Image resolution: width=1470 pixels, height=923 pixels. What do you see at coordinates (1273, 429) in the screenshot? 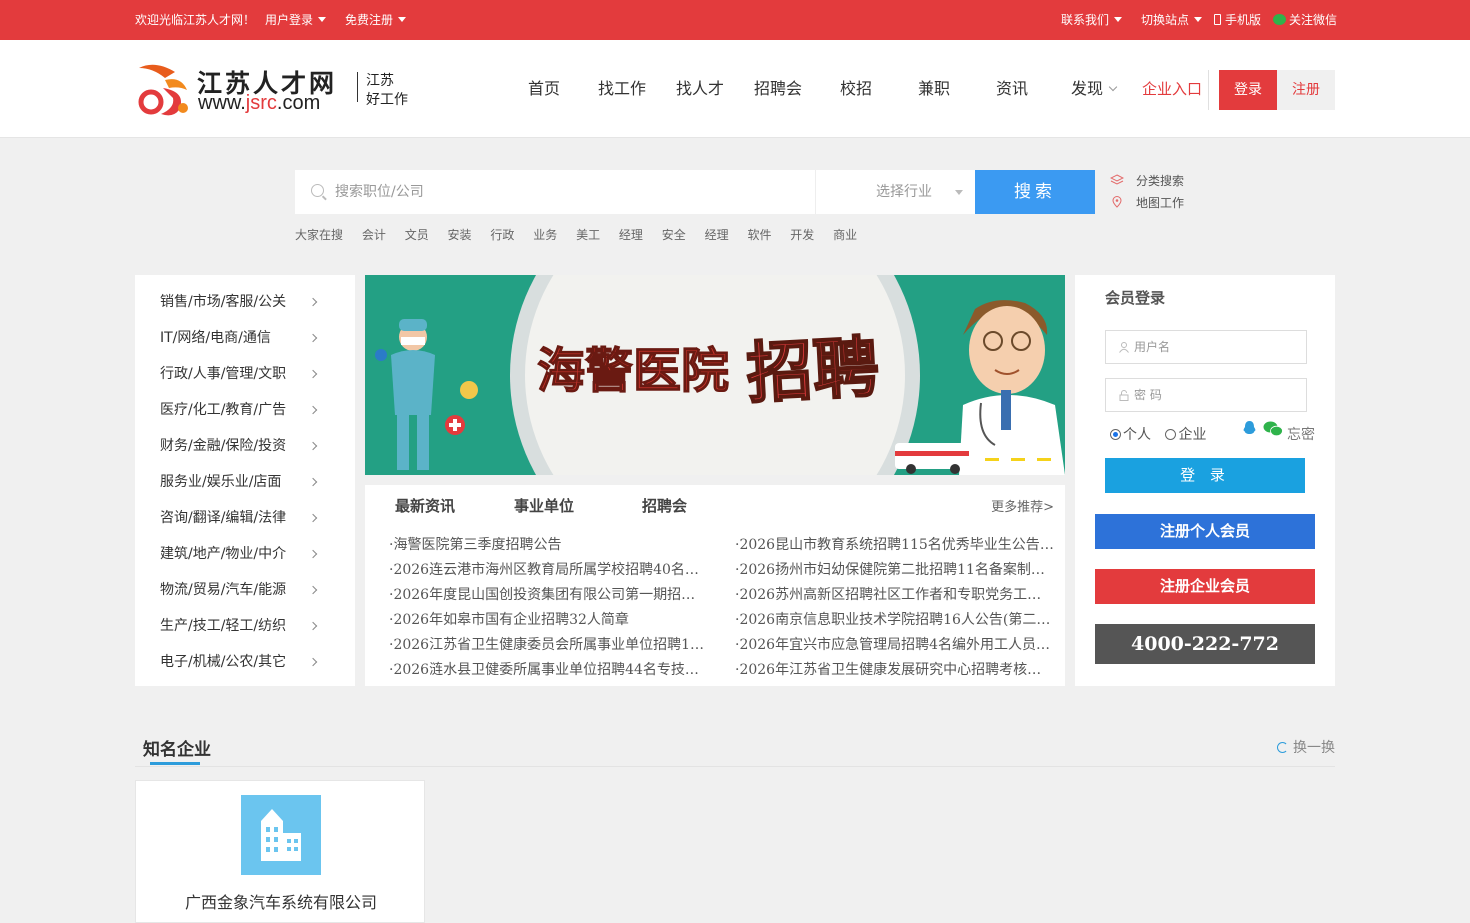
I see `wechat-login-icon` at bounding box center [1273, 429].